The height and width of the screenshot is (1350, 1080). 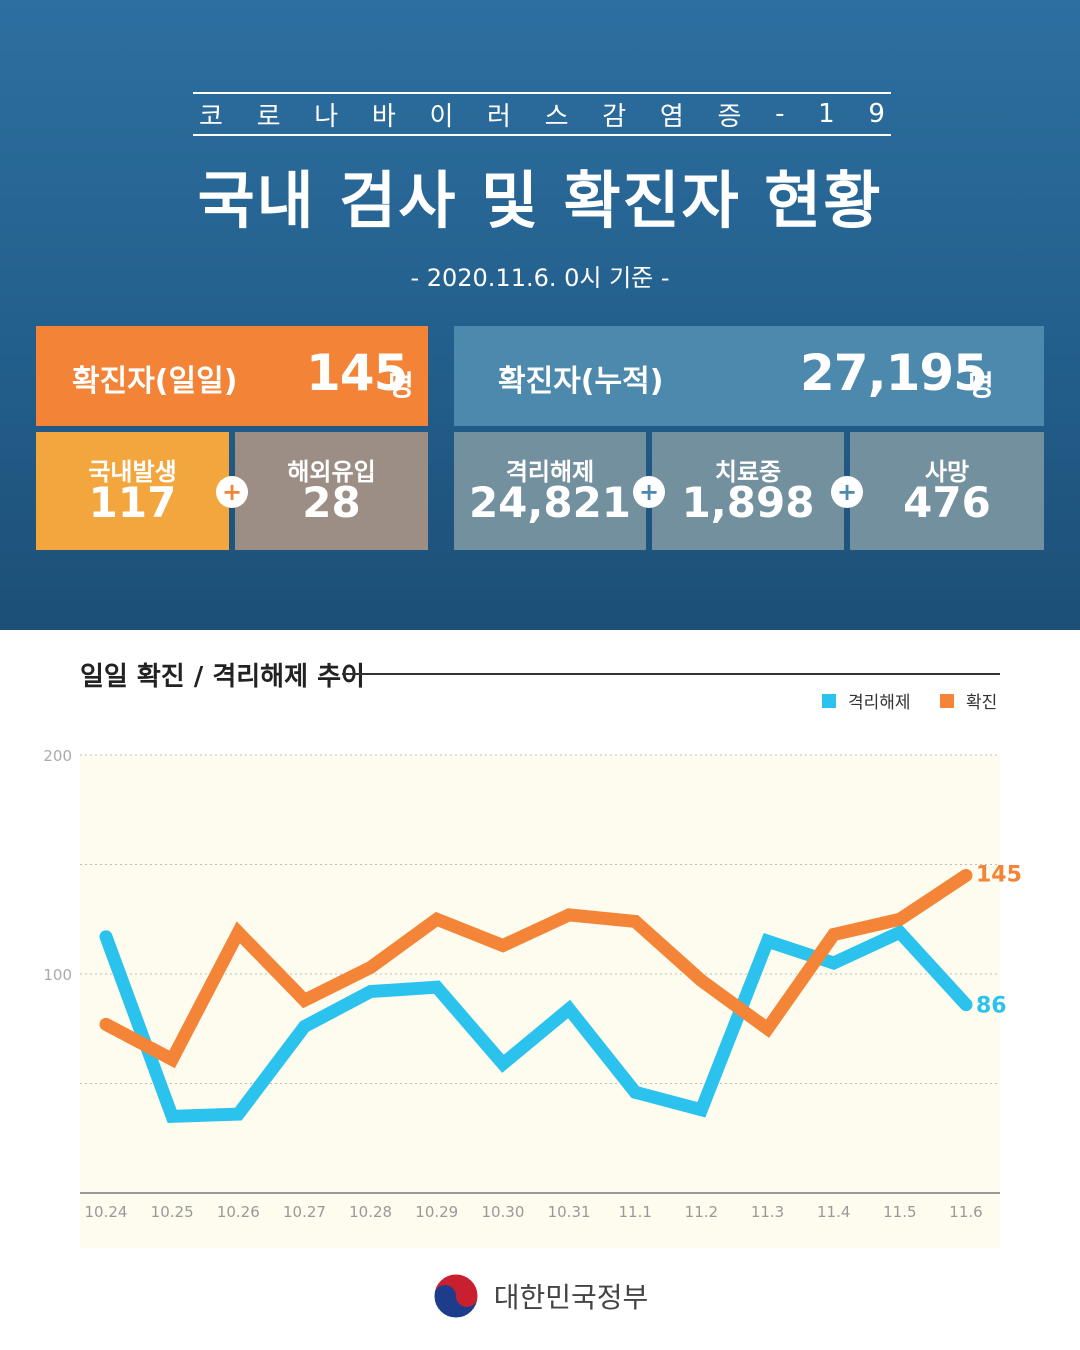 What do you see at coordinates (436, 1212) in the screenshot?
I see `x-tick-label: 10.29` at bounding box center [436, 1212].